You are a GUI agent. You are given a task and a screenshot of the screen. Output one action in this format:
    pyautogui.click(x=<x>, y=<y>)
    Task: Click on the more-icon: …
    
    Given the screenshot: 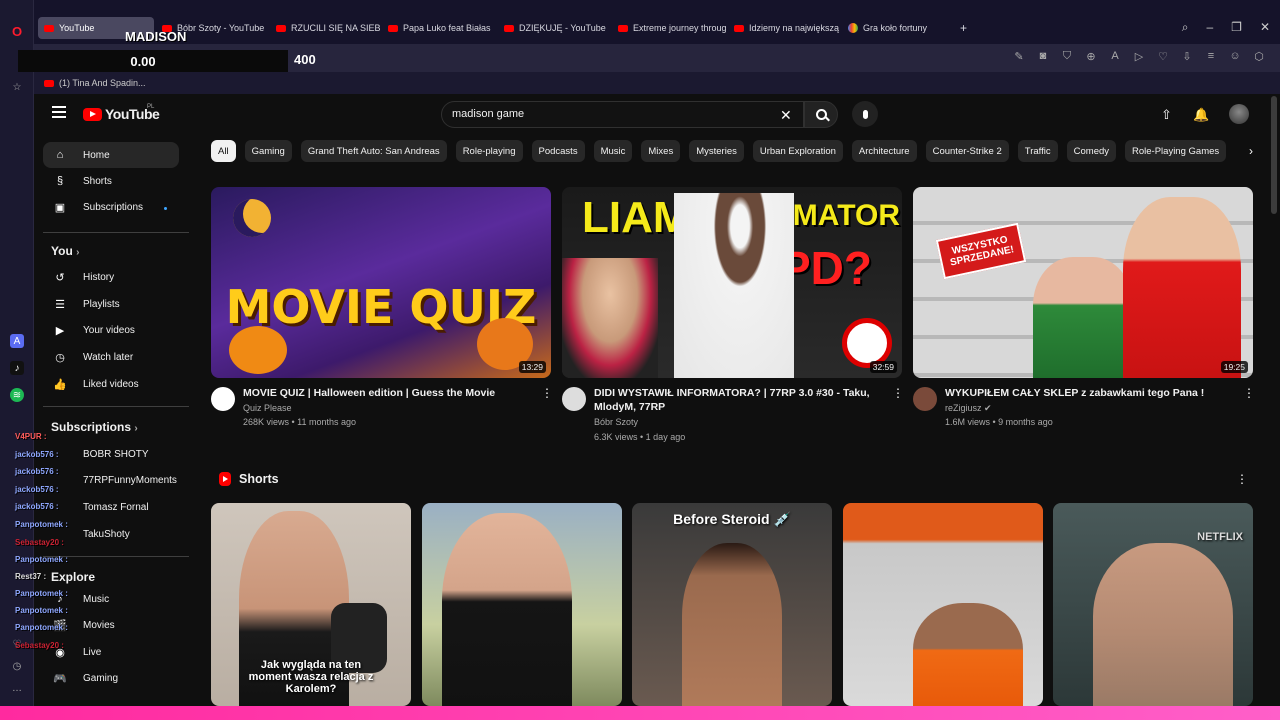 What is the action you would take?
    pyautogui.click(x=17, y=688)
    